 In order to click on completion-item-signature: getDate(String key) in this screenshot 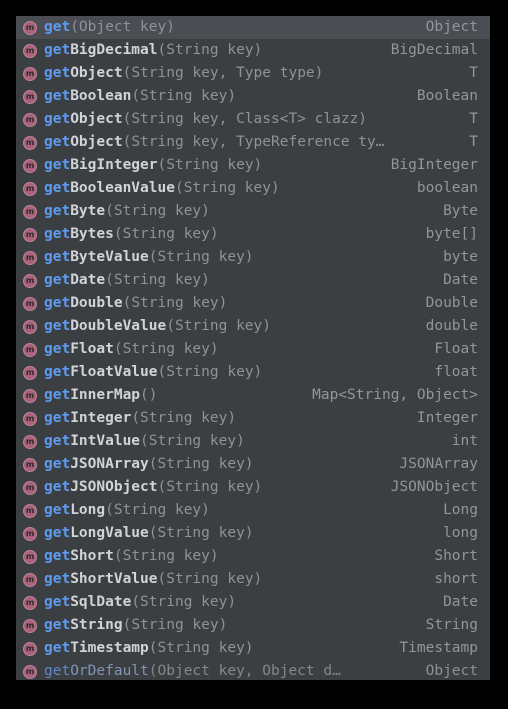, I will do `click(238, 280)`.